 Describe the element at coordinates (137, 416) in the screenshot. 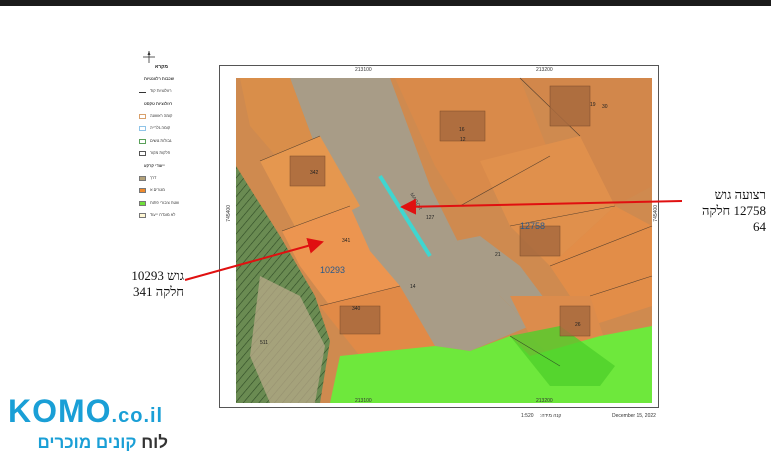

I see `brand-tld: .co.il` at that location.